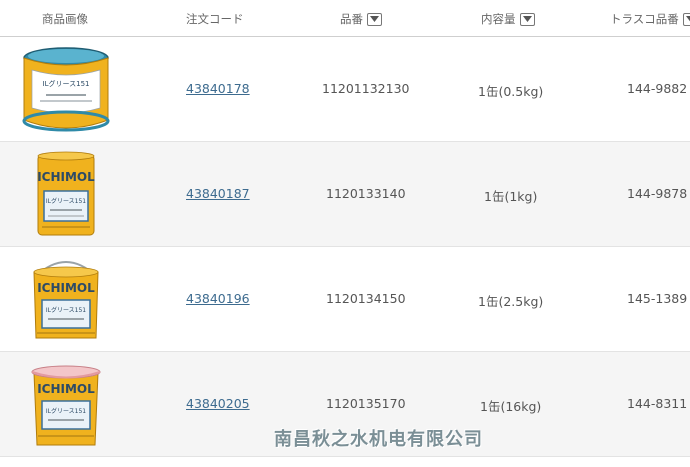  I want to click on trusco-no: 145-1389, so click(657, 298).